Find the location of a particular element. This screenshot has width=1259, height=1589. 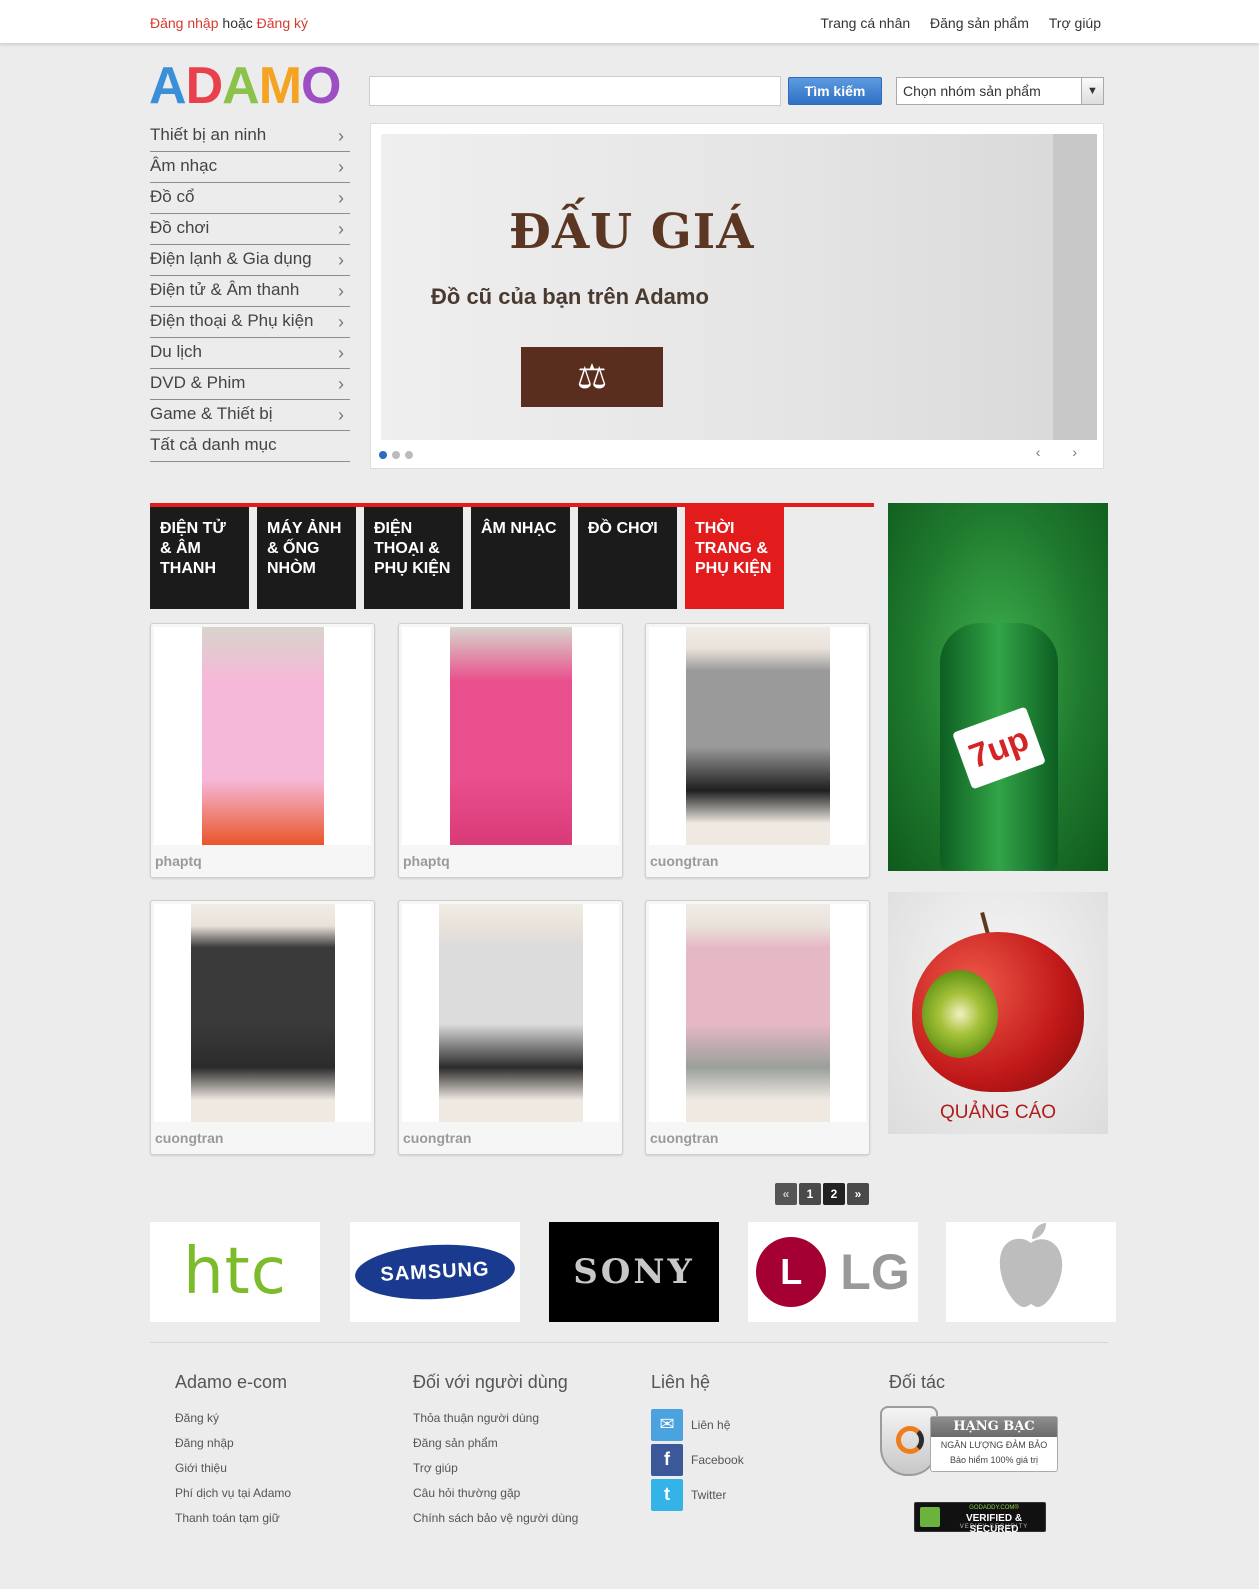

ad-7up: 7up is located at coordinates (998, 687).